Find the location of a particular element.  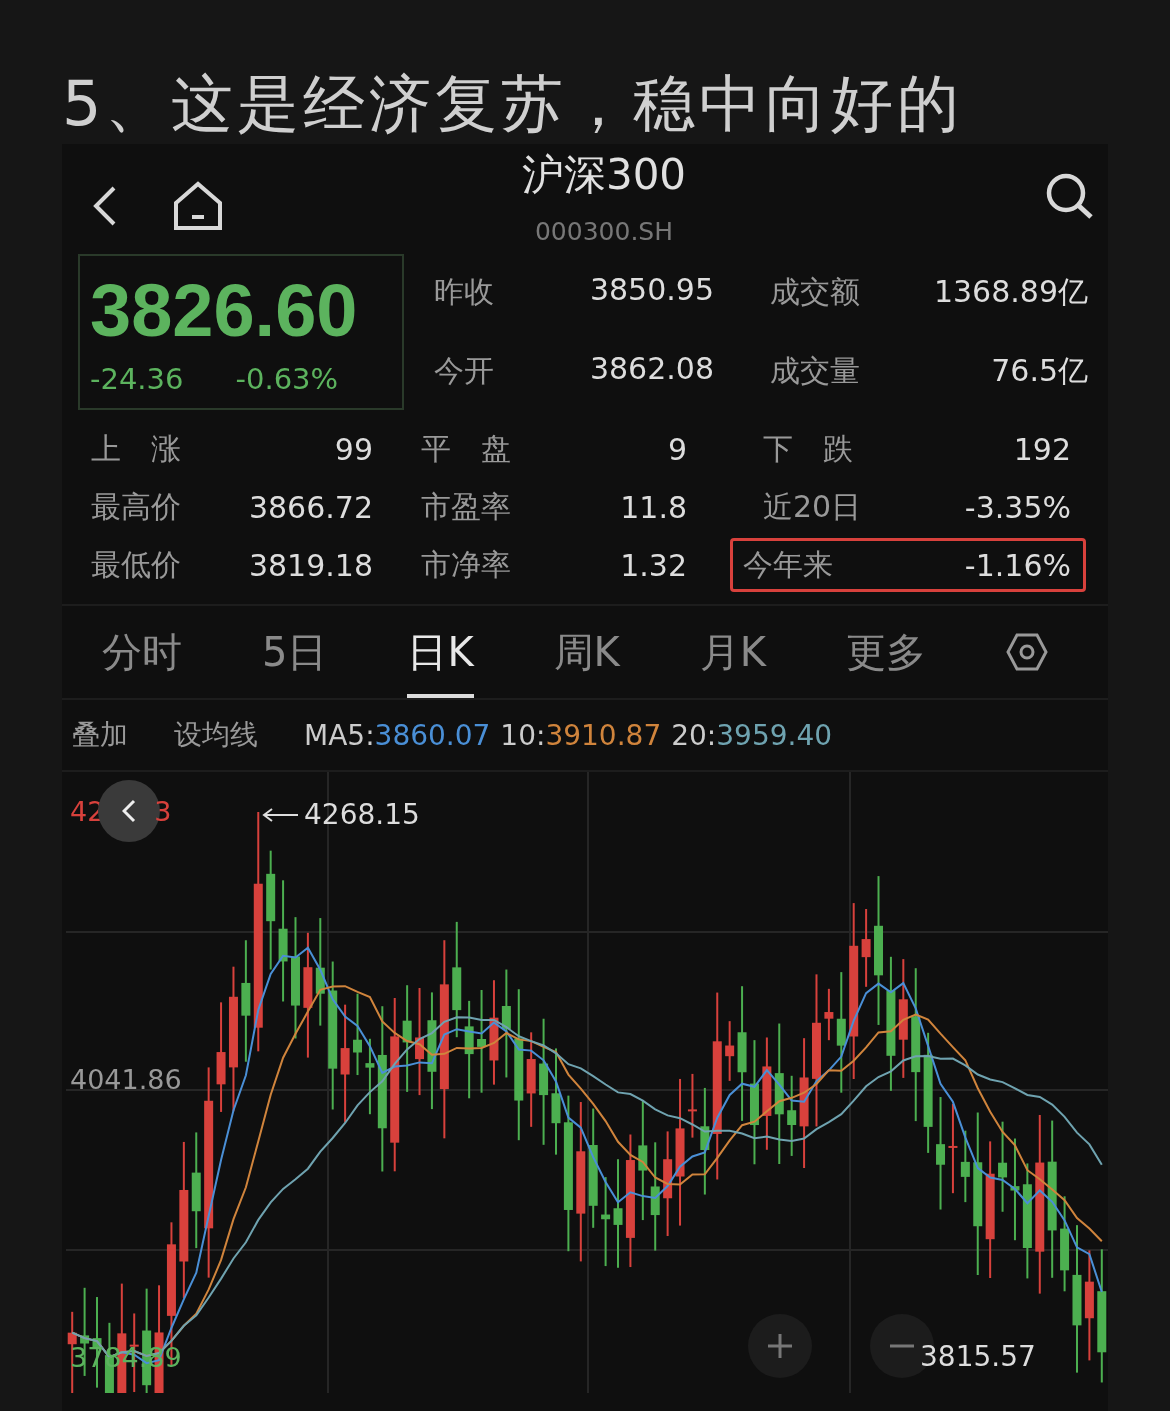

stat-label: 平 盘 is located at coordinates (466, 448).